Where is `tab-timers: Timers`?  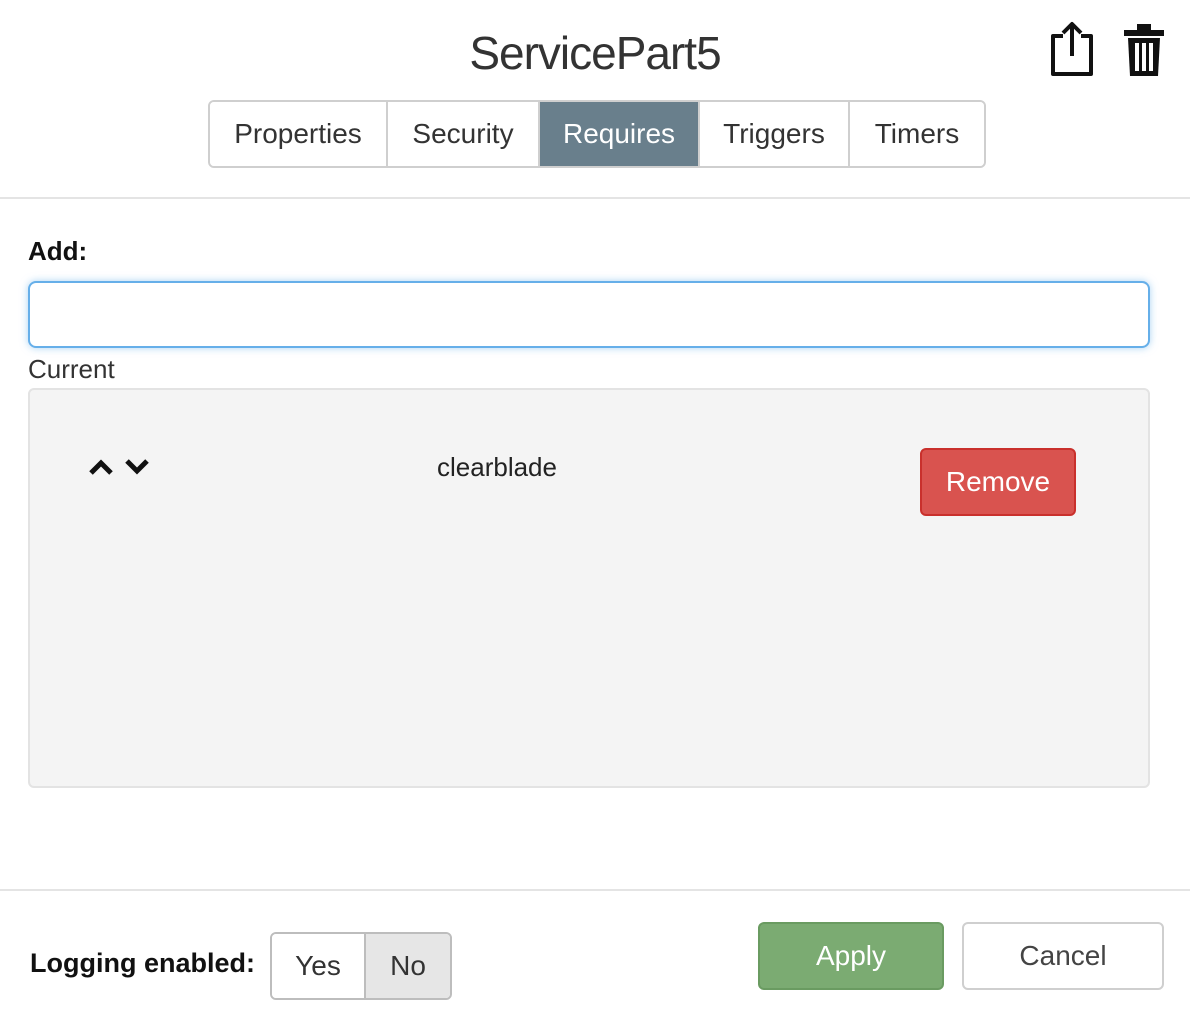
tab-timers: Timers is located at coordinates (917, 134).